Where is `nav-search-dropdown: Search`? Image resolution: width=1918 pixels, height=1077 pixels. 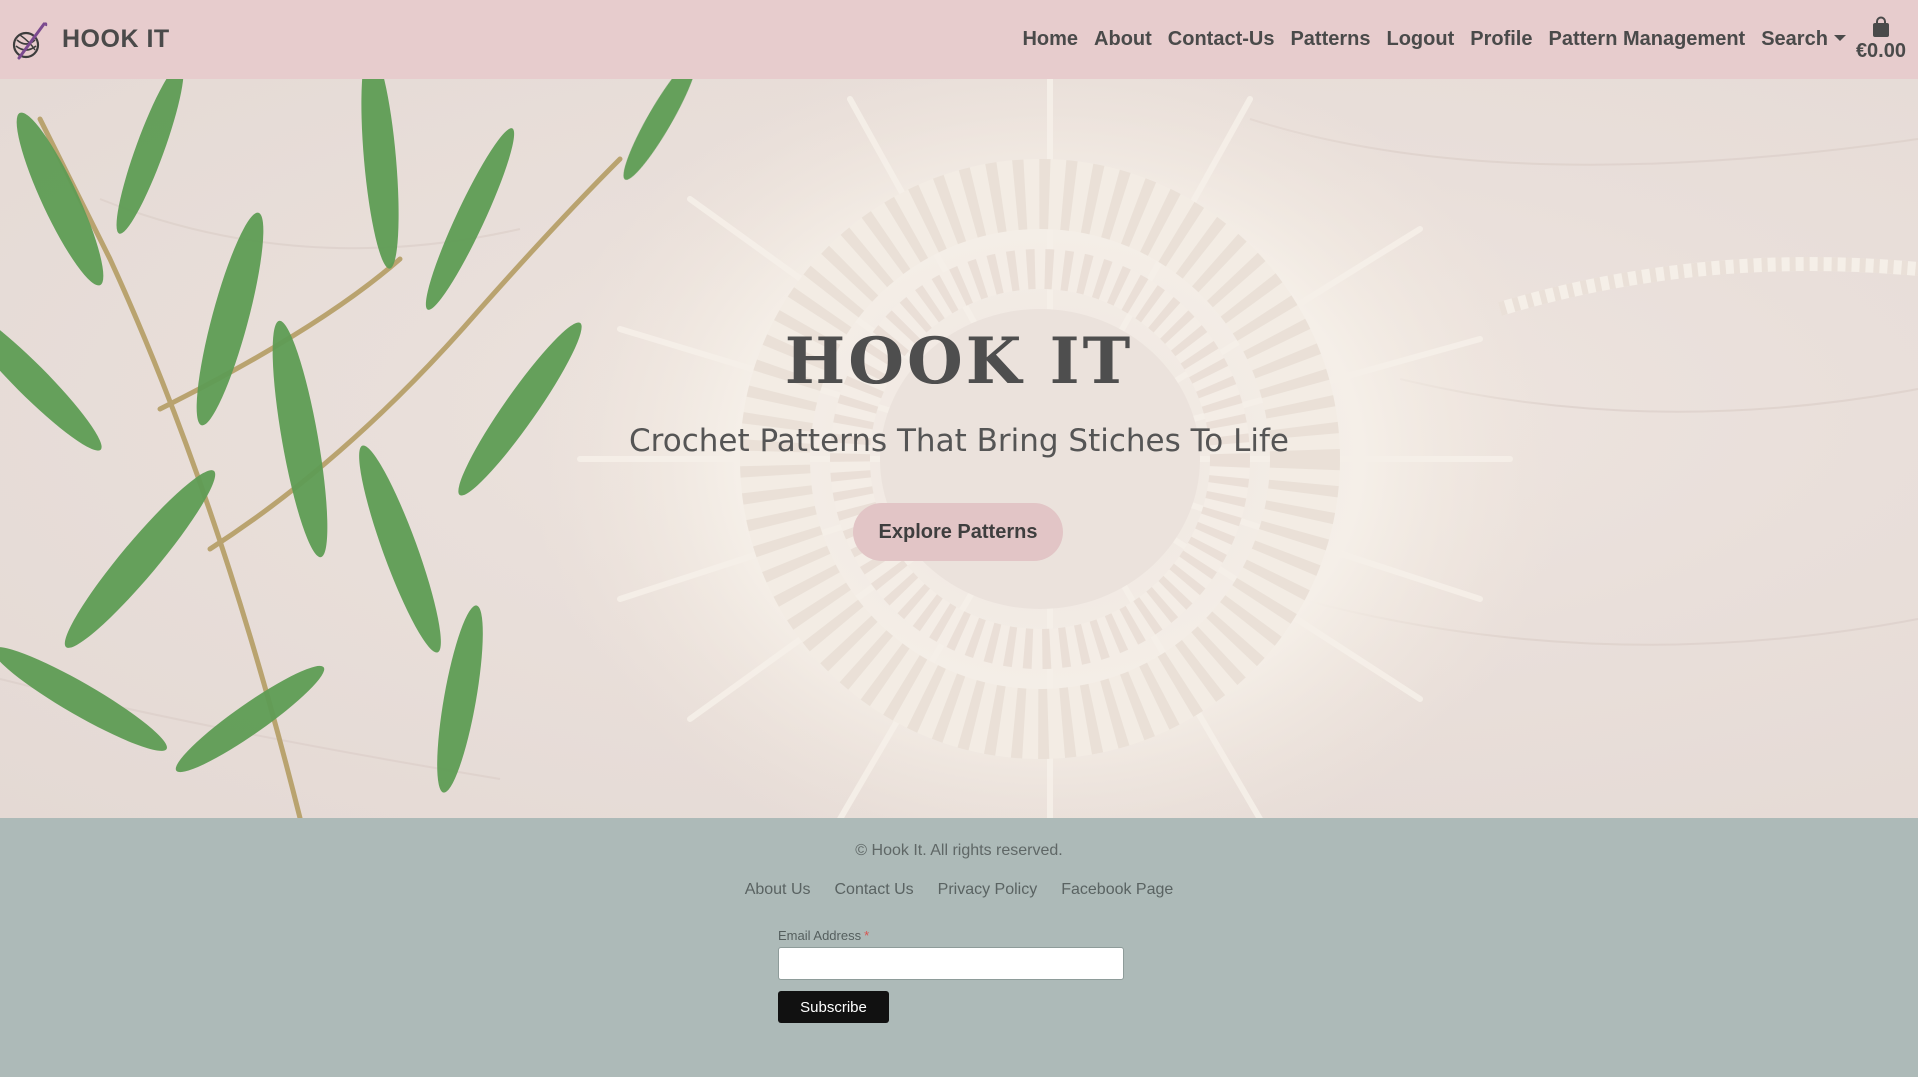
nav-search-dropdown: Search is located at coordinates (1803, 39).